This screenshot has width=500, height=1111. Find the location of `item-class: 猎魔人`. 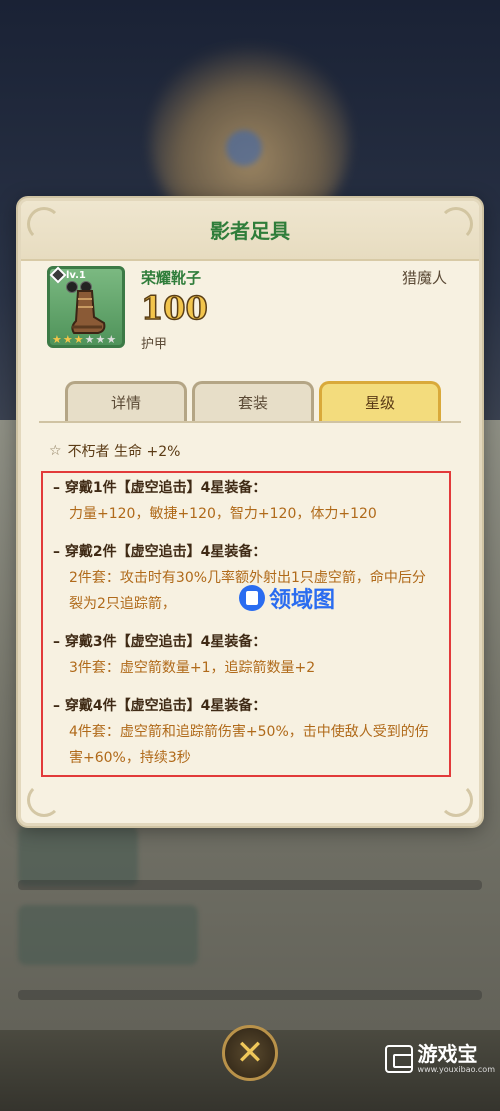

item-class: 猎魔人 is located at coordinates (424, 278).